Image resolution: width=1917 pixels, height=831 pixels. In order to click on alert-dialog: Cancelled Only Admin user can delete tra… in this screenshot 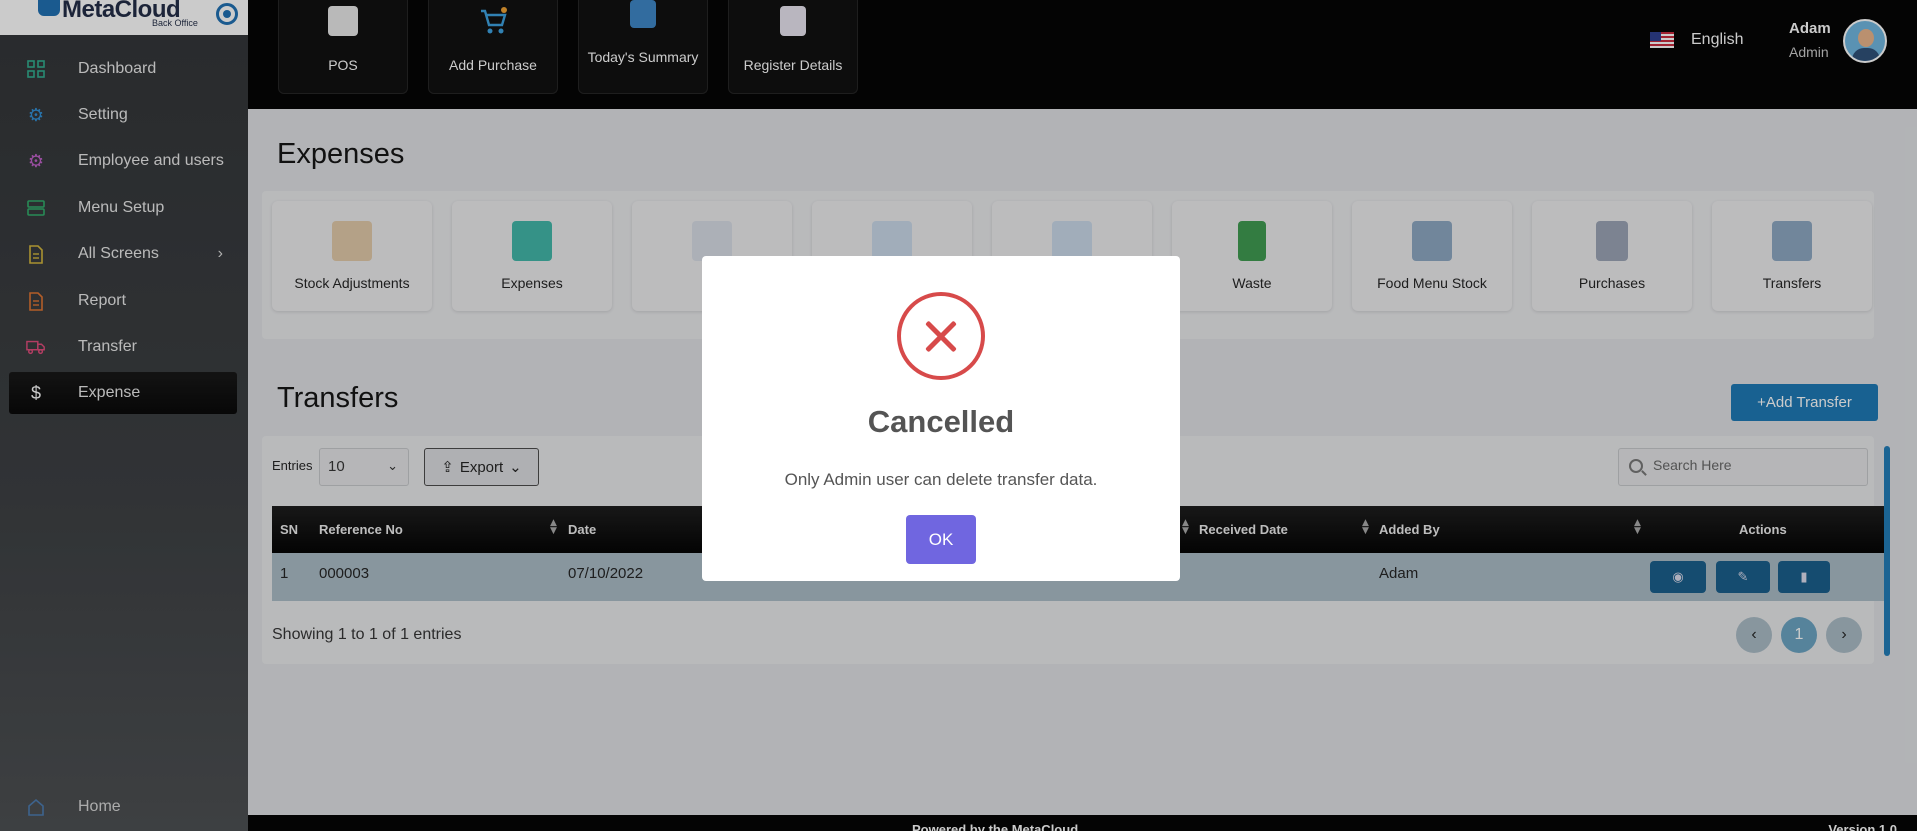, I will do `click(941, 418)`.